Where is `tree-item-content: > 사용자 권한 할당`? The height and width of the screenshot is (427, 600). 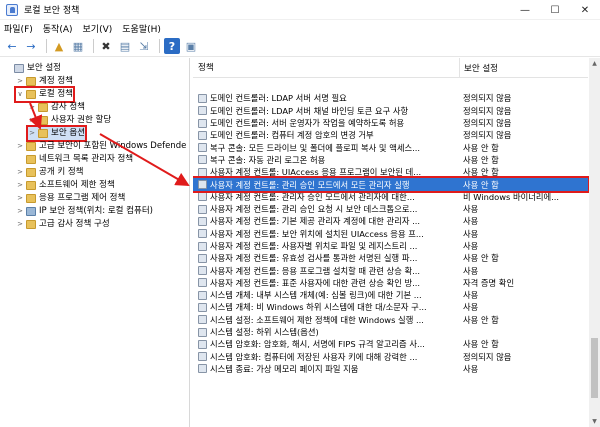
tree-item-content: > 사용자 권한 할당 is located at coordinates (69, 120).